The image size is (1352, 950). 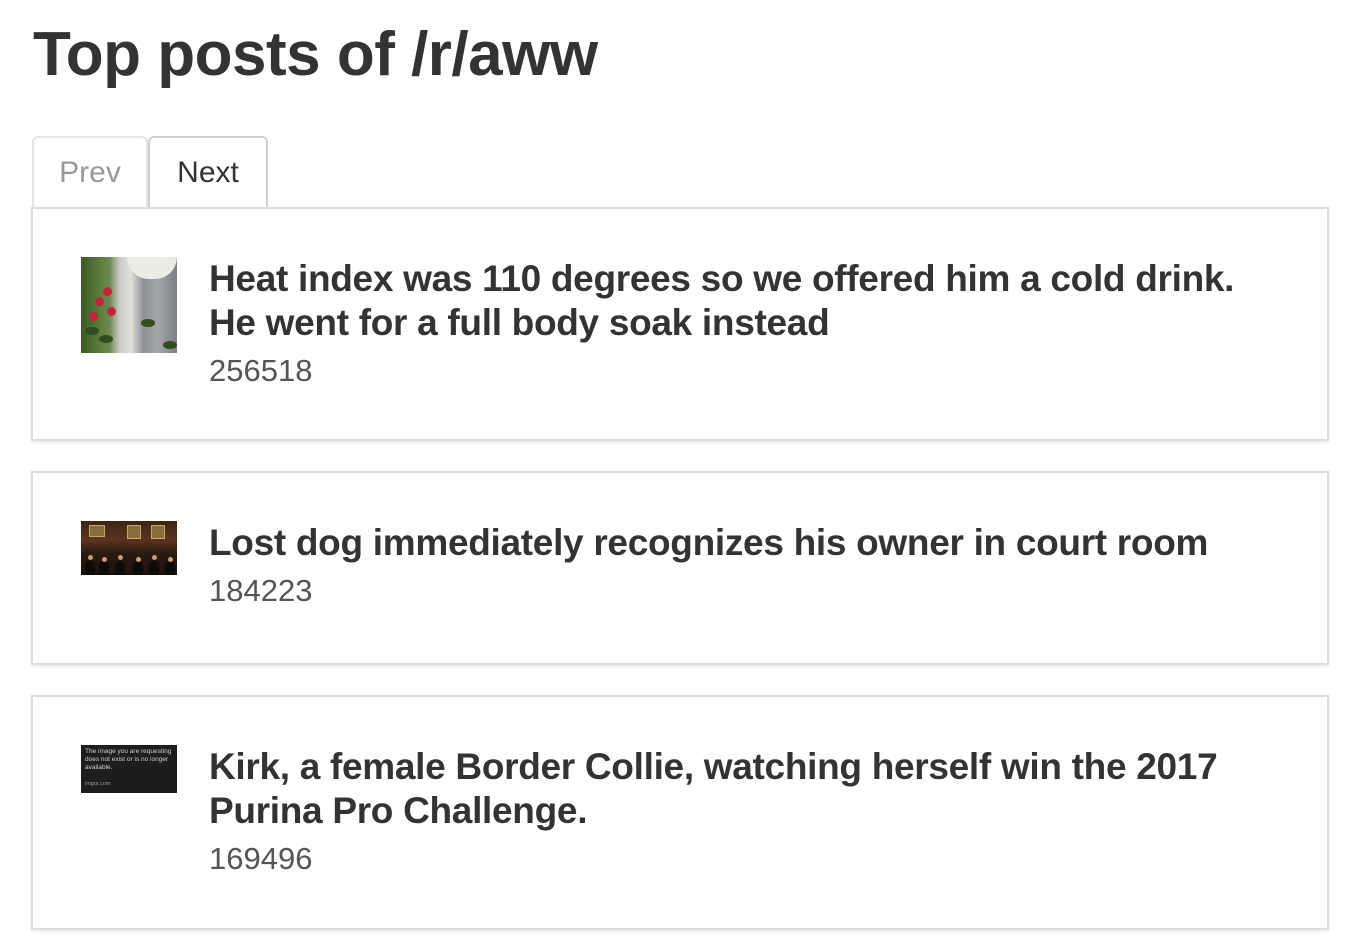 I want to click on post-score: 256518, so click(x=261, y=370).